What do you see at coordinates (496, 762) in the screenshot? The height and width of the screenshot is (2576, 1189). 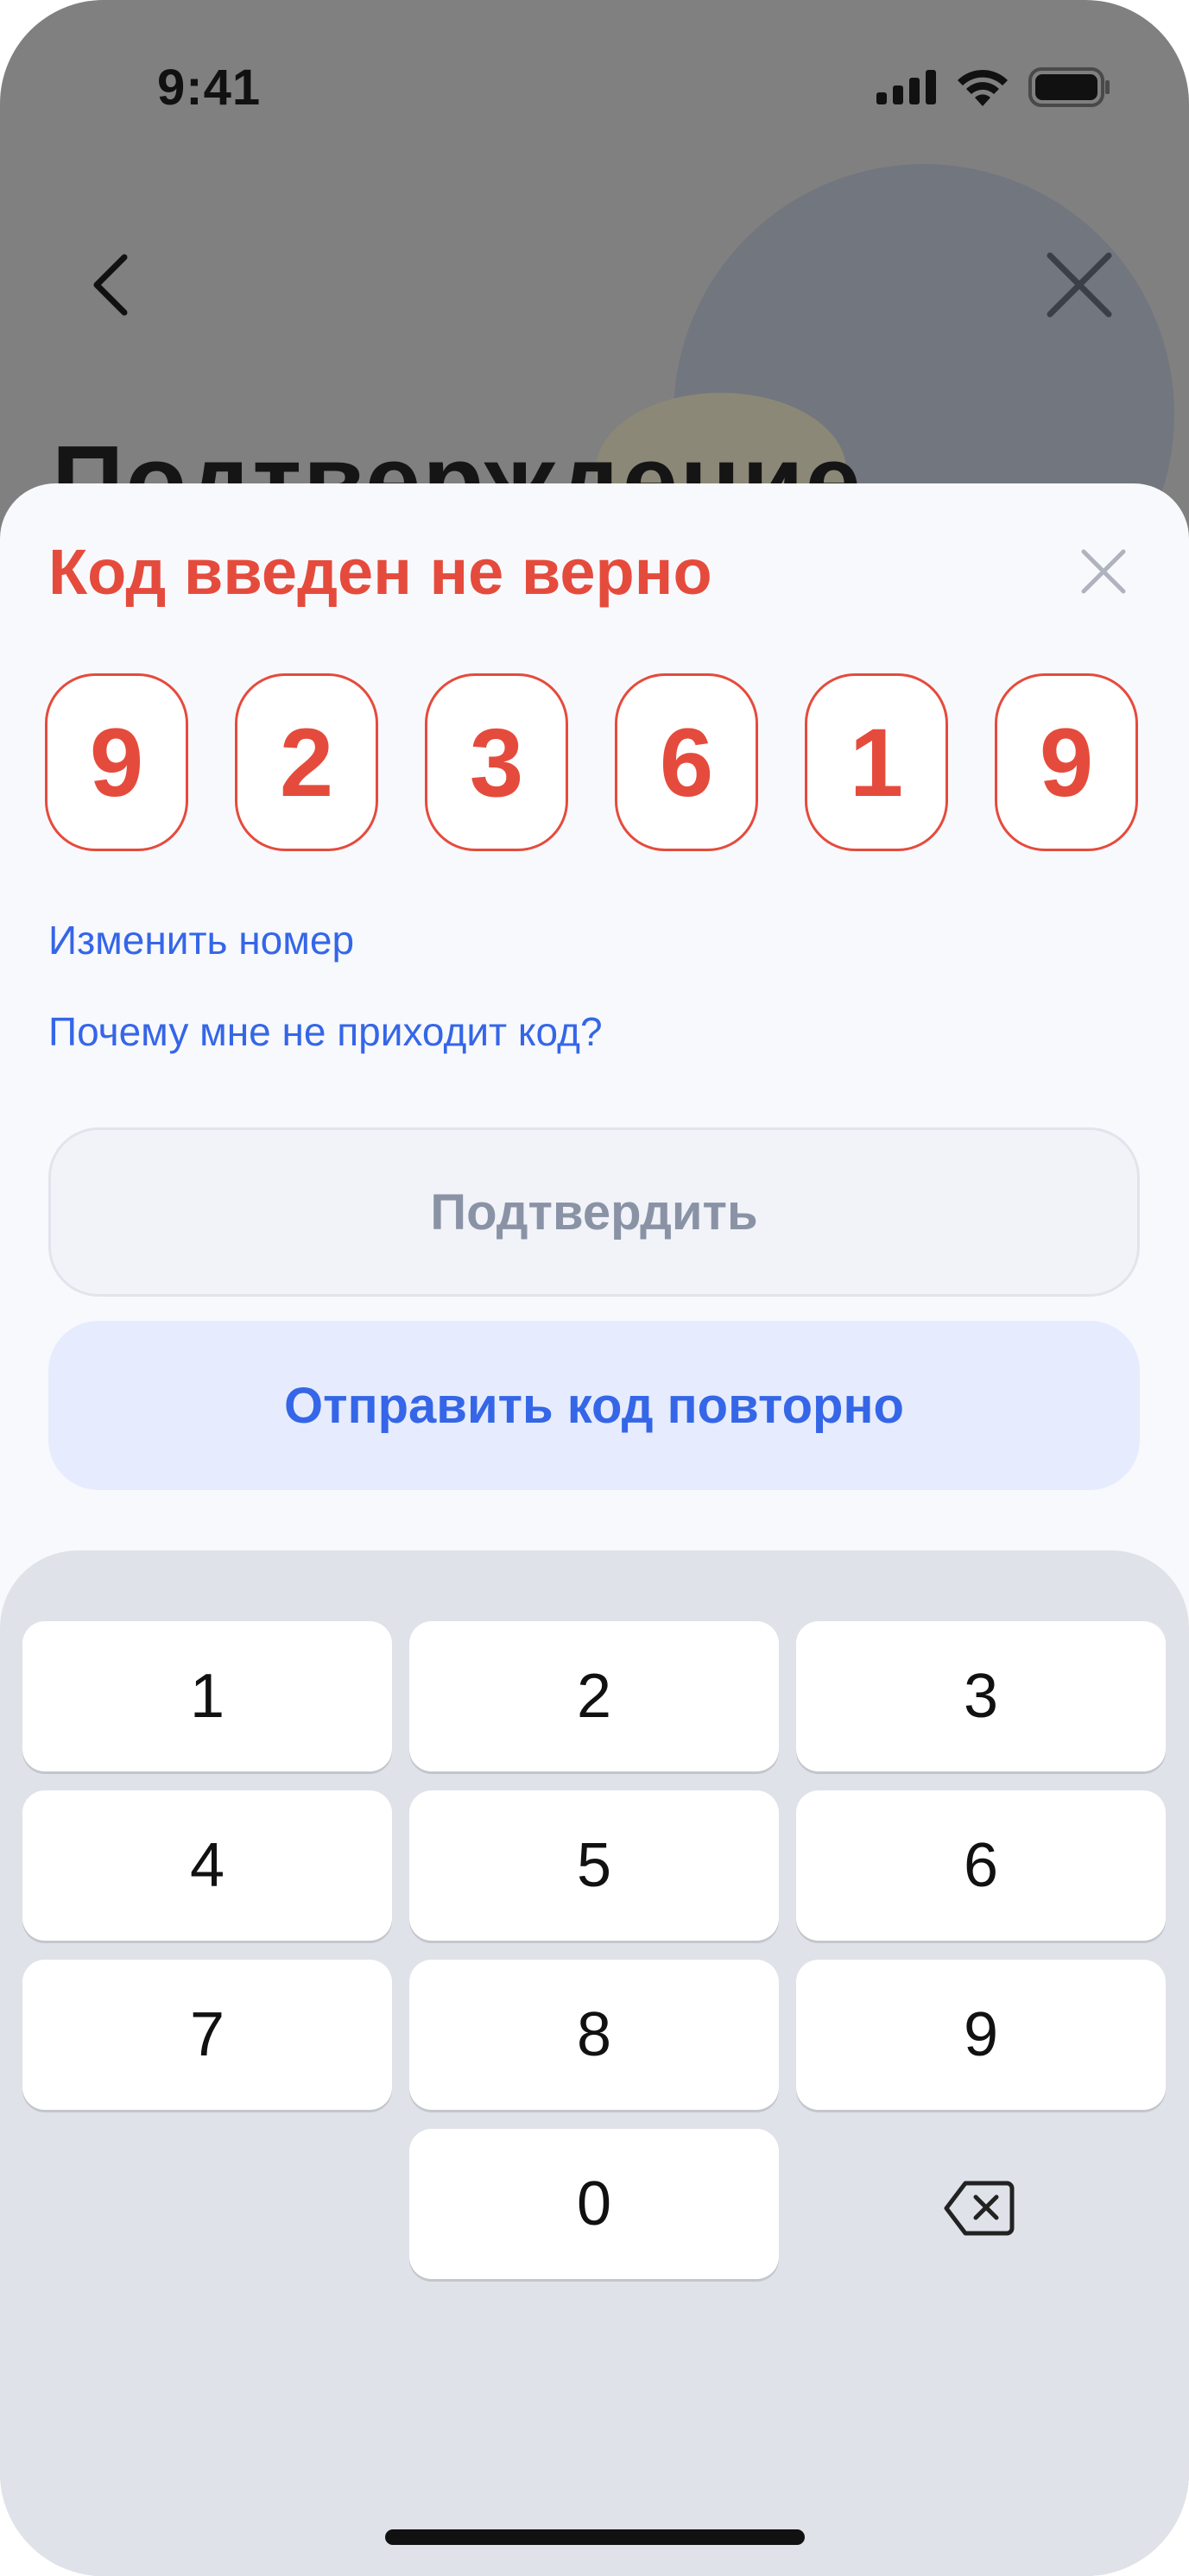 I see `code-digit: 3` at bounding box center [496, 762].